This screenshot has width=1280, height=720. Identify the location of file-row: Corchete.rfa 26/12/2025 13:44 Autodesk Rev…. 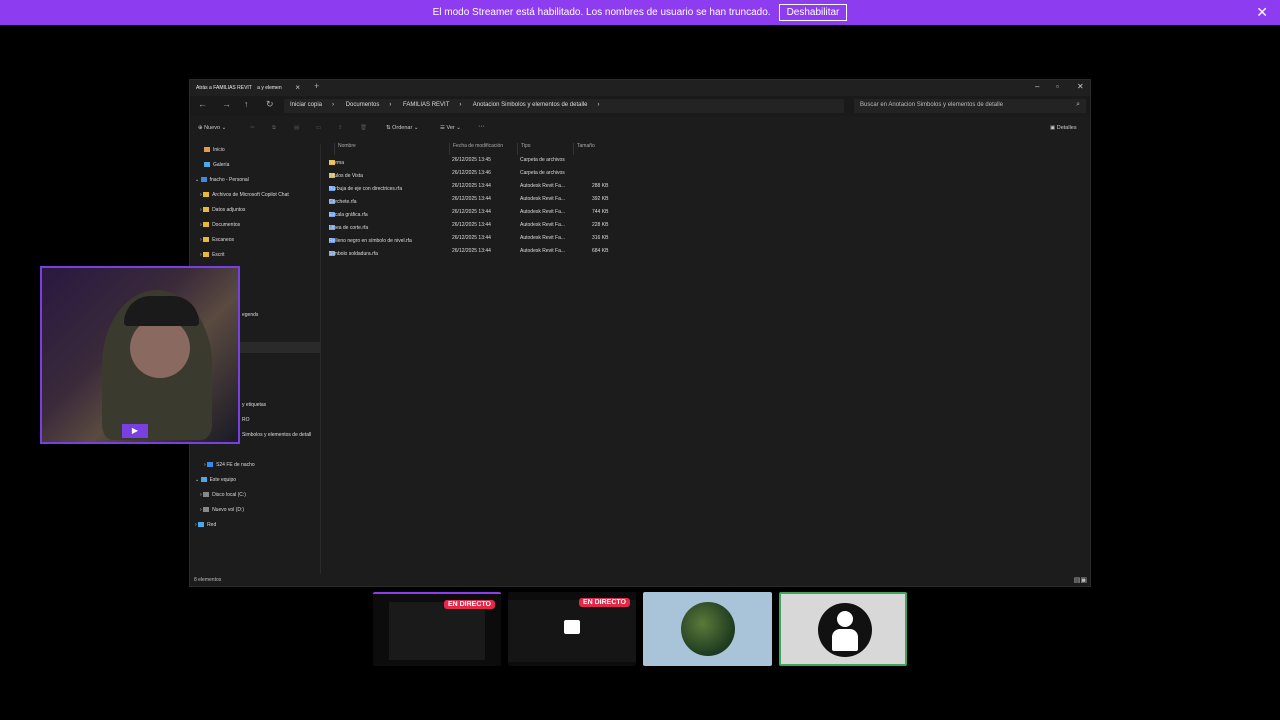
(472, 199).